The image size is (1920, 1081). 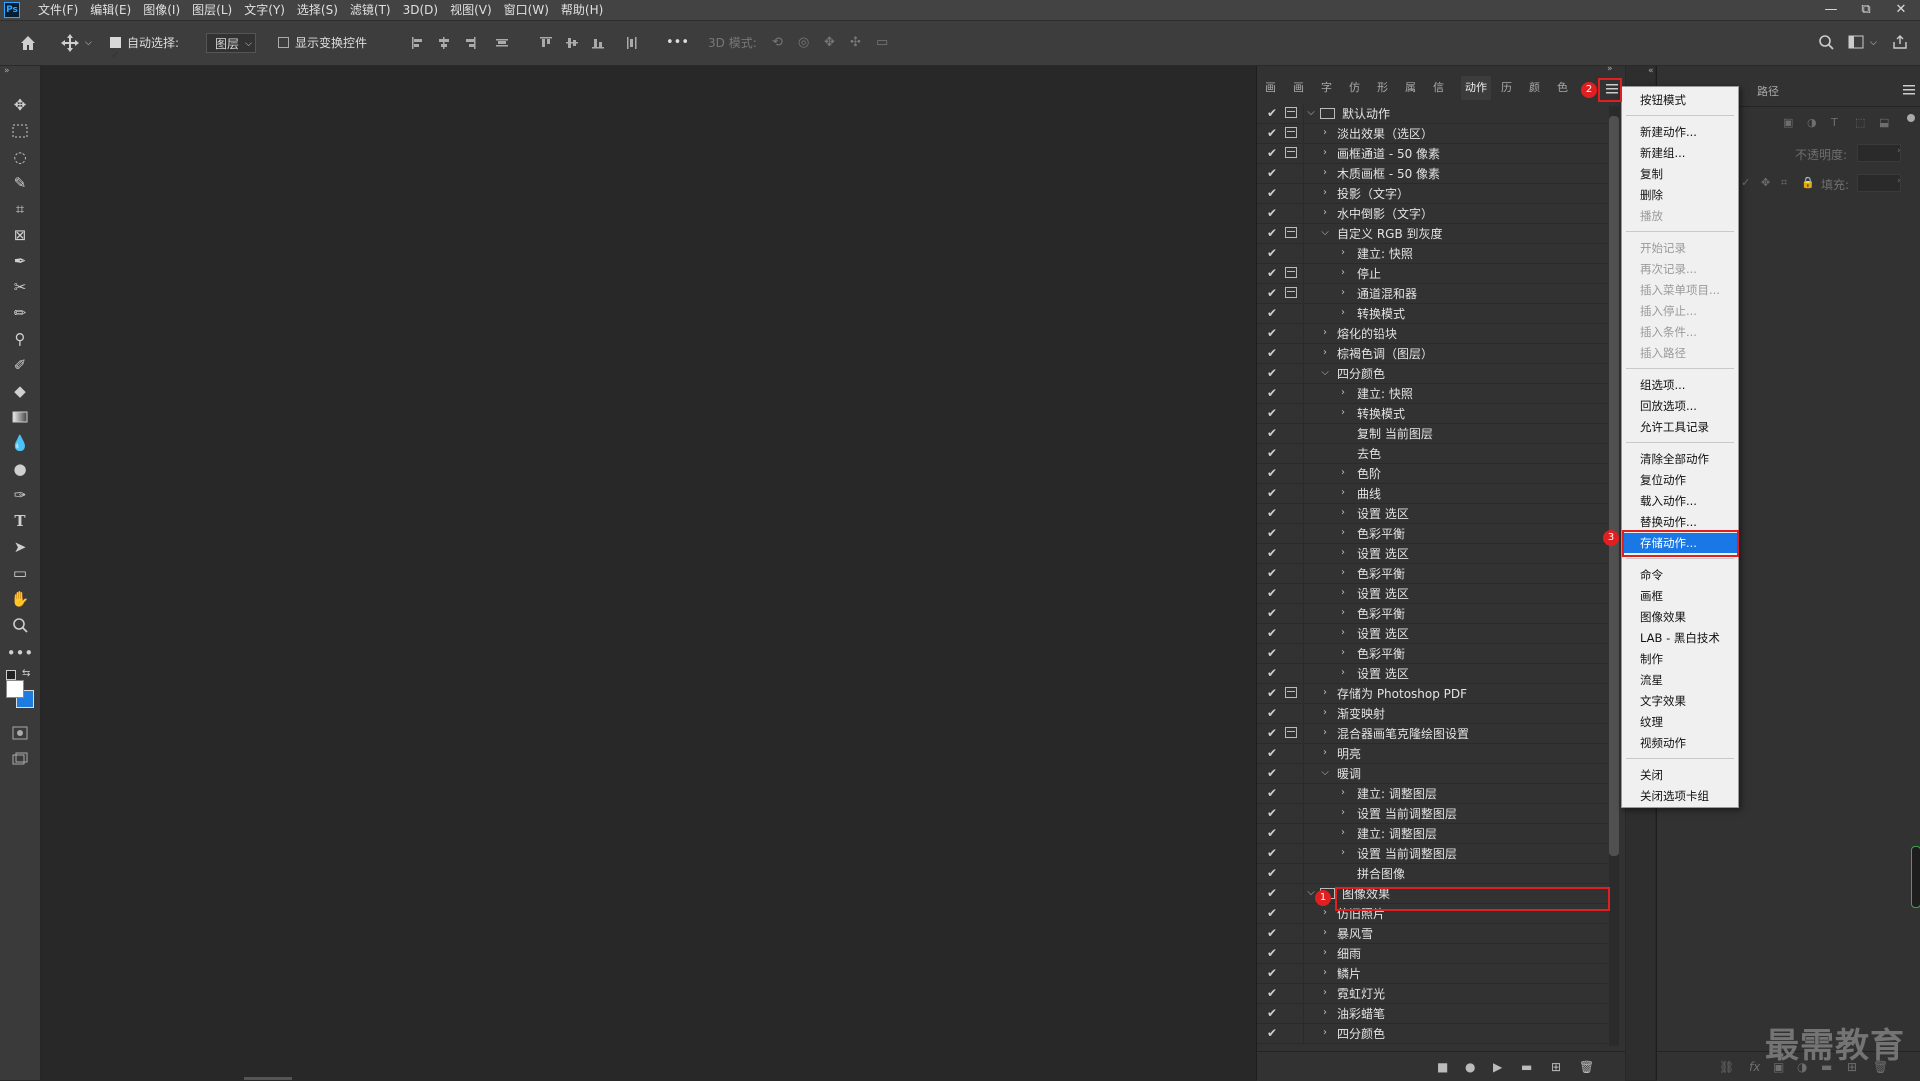 I want to click on align-left-icon, so click(x=418, y=43).